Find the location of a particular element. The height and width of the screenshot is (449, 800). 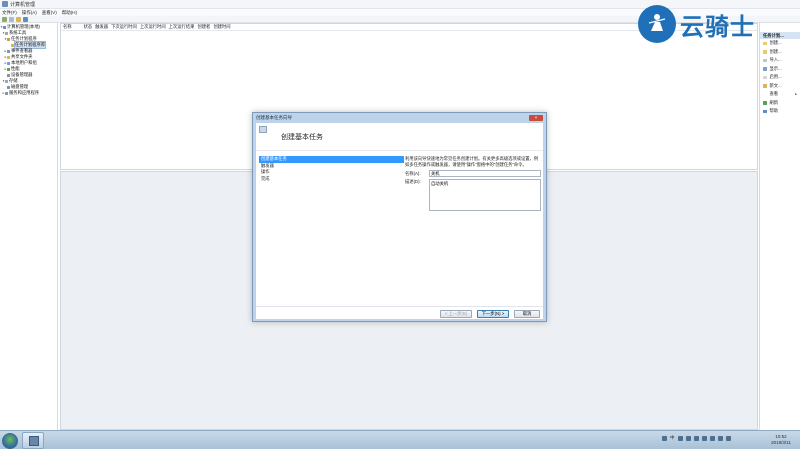

moon-icon is located at coordinates (680, 438).